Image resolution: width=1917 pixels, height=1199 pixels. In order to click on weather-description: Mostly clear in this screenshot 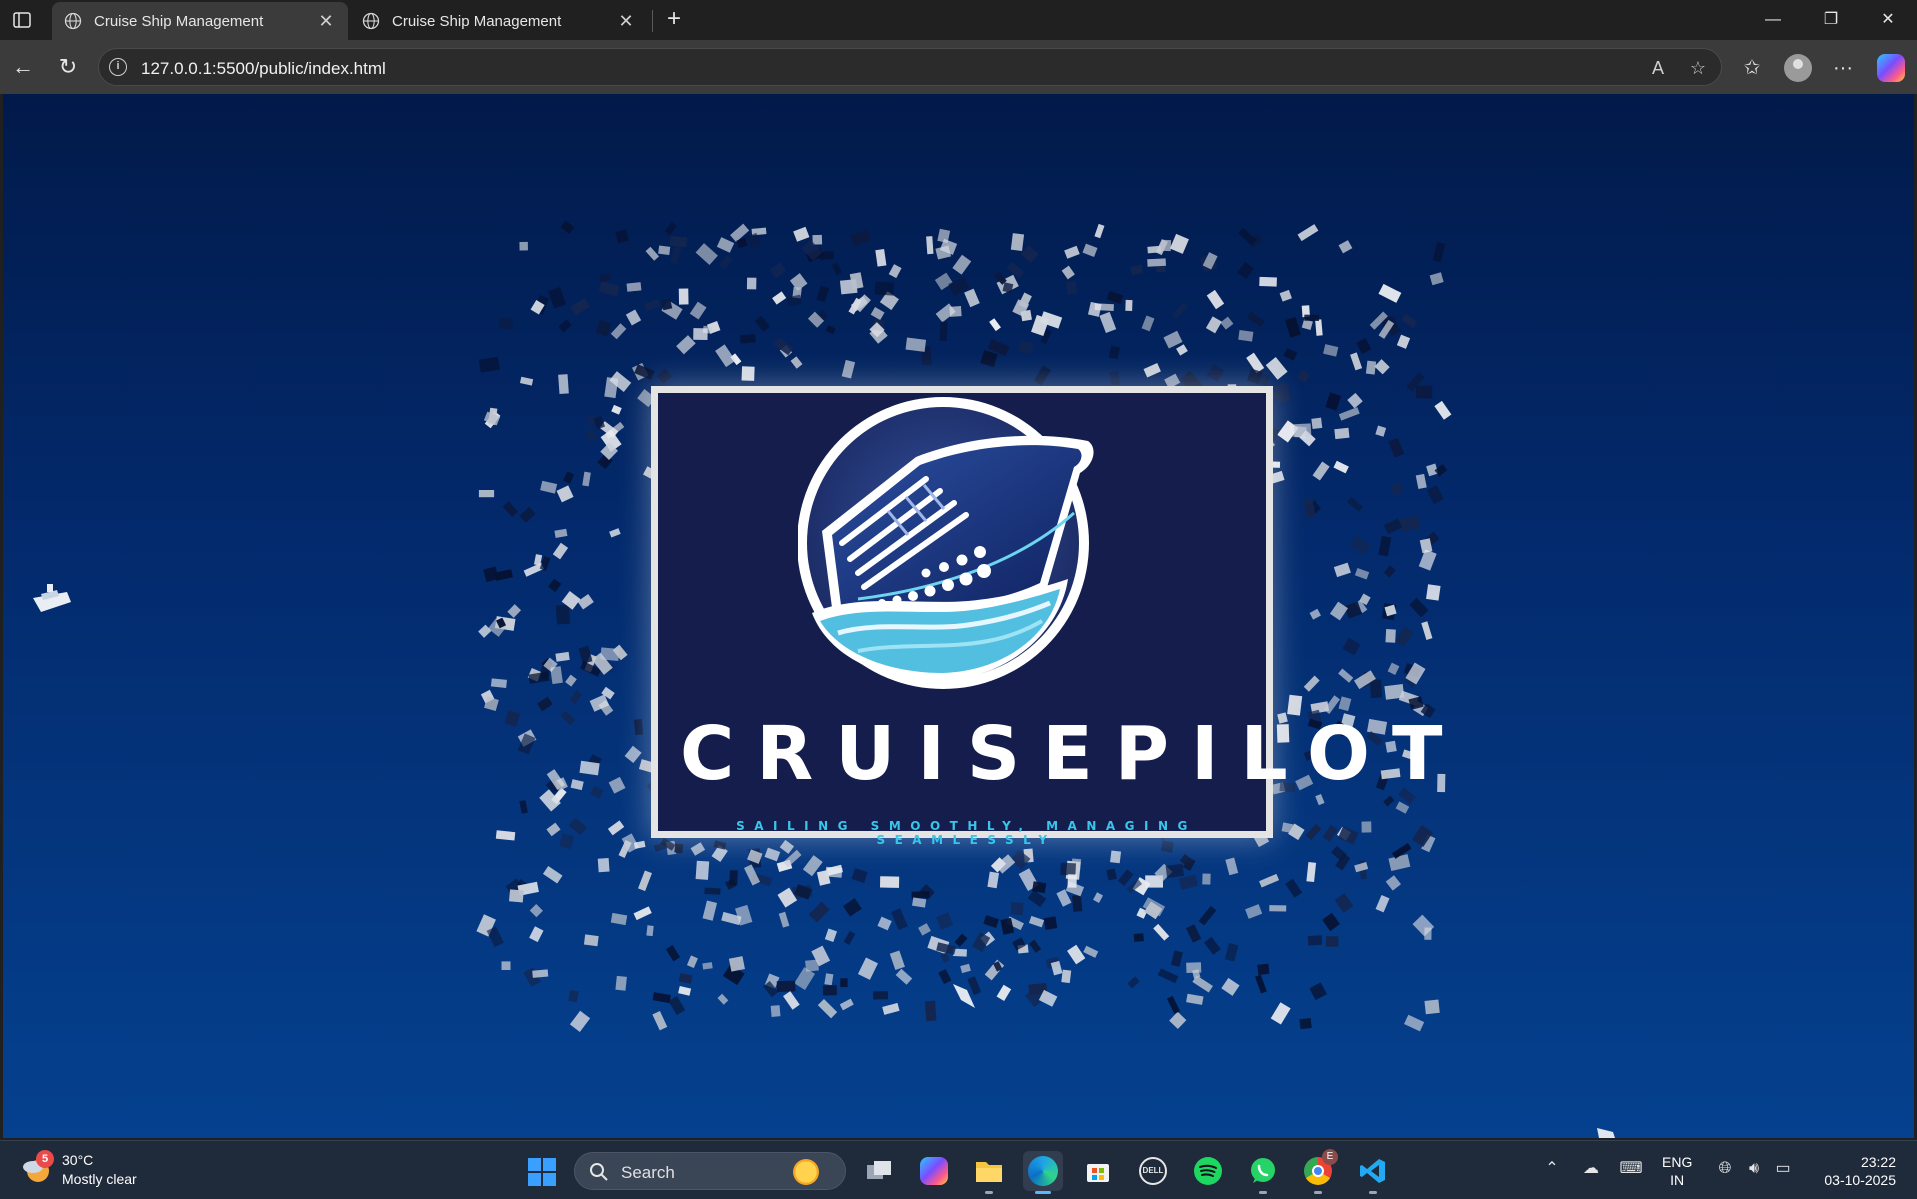, I will do `click(99, 1179)`.